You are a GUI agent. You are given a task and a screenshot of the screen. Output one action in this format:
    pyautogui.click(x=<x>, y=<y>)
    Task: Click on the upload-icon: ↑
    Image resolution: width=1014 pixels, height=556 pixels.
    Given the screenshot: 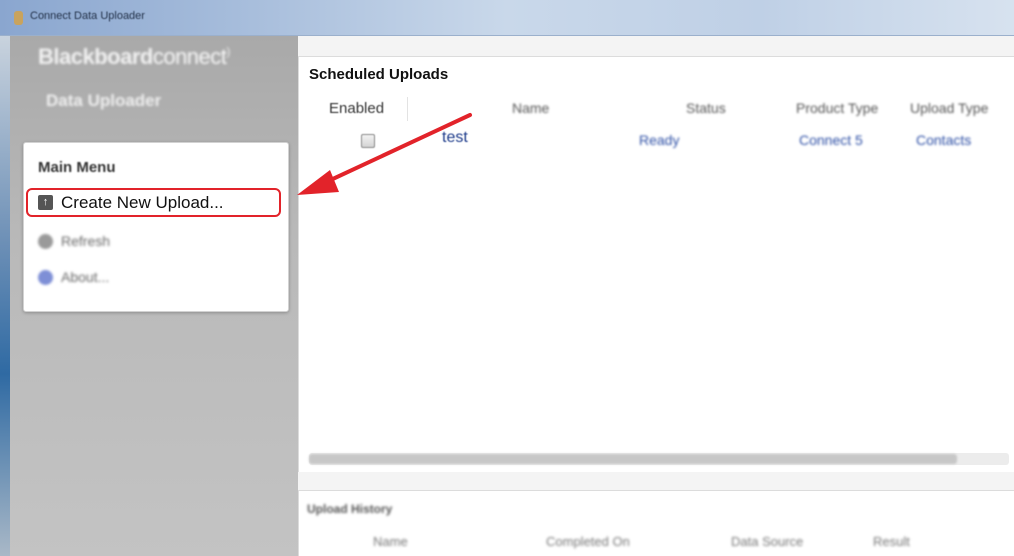 What is the action you would take?
    pyautogui.click(x=45, y=202)
    